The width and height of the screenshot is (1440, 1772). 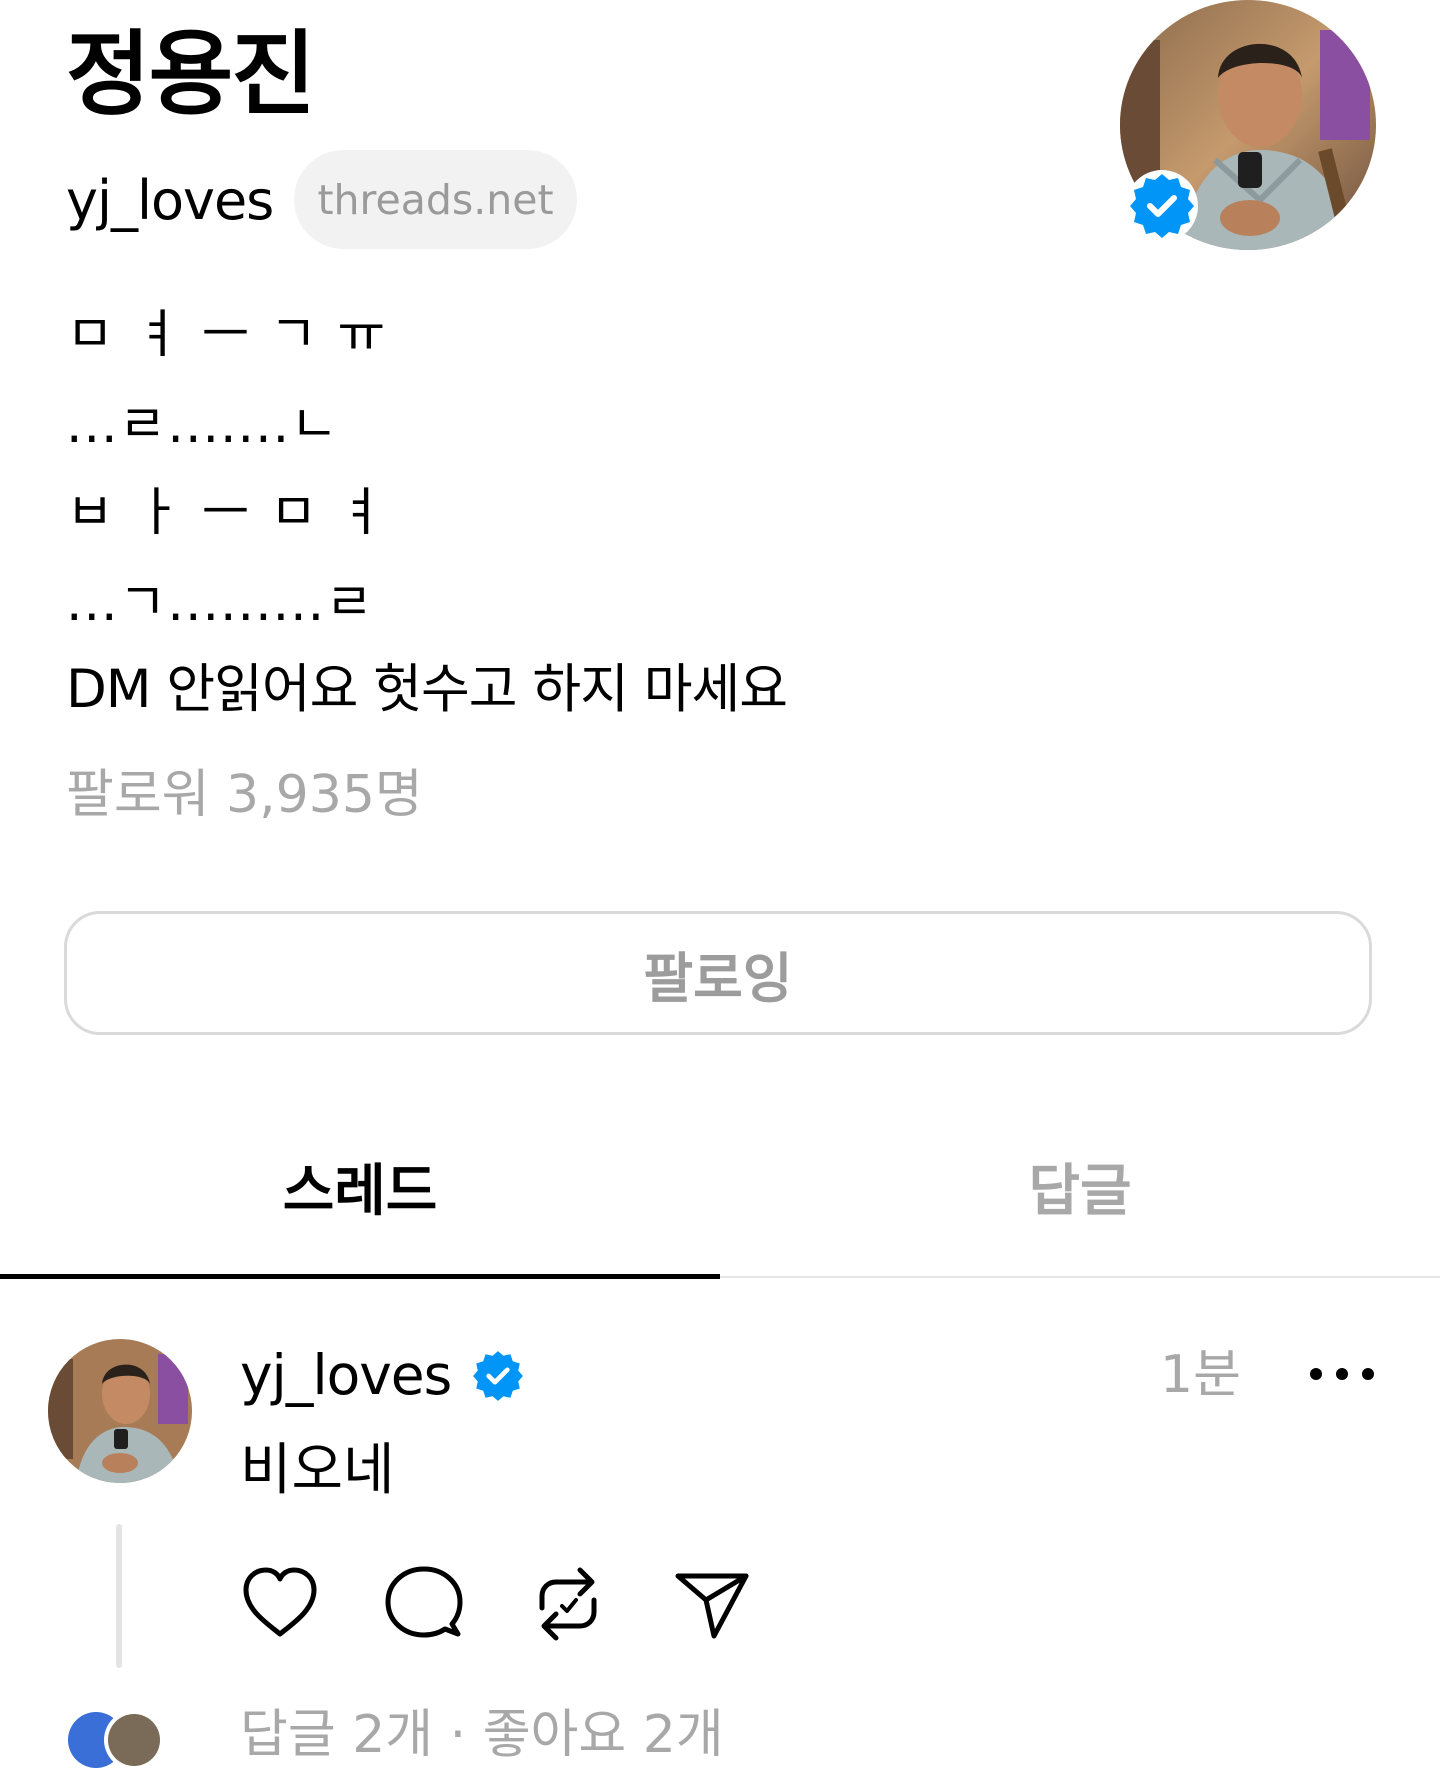 What do you see at coordinates (718, 973) in the screenshot?
I see `following-button: 팔로잉` at bounding box center [718, 973].